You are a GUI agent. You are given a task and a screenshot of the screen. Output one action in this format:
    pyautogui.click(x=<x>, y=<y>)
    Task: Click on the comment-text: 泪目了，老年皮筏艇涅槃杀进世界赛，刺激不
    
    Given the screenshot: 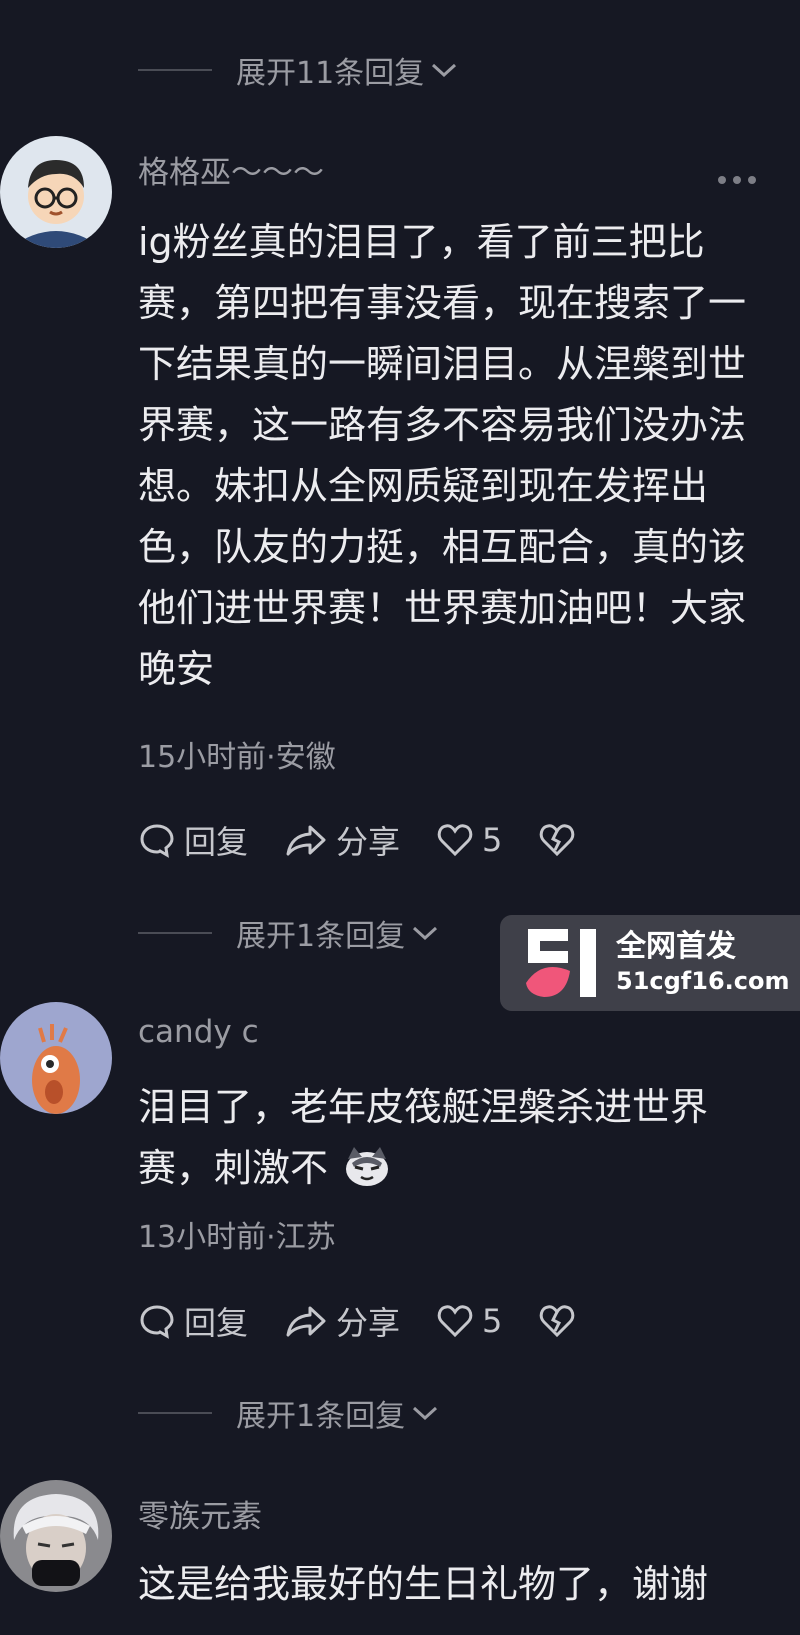 What is the action you would take?
    pyautogui.click(x=423, y=1137)
    